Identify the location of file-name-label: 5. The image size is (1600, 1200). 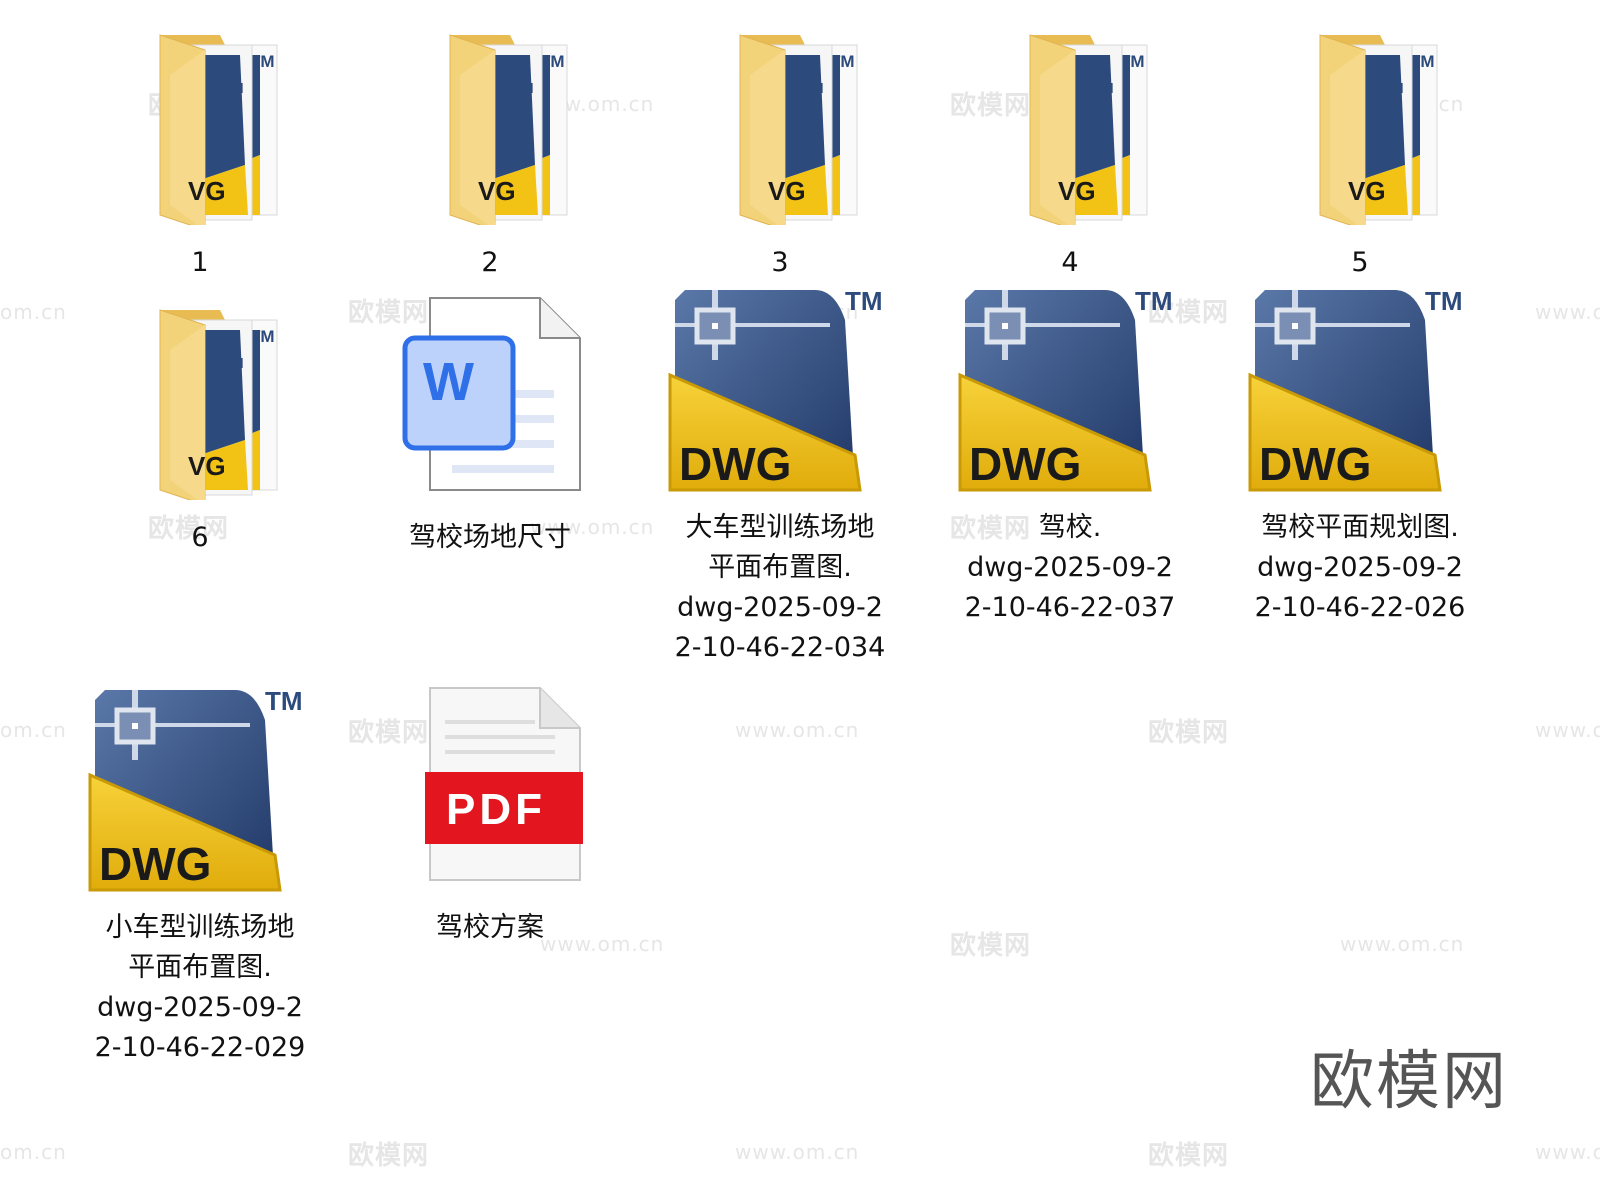
(1360, 262).